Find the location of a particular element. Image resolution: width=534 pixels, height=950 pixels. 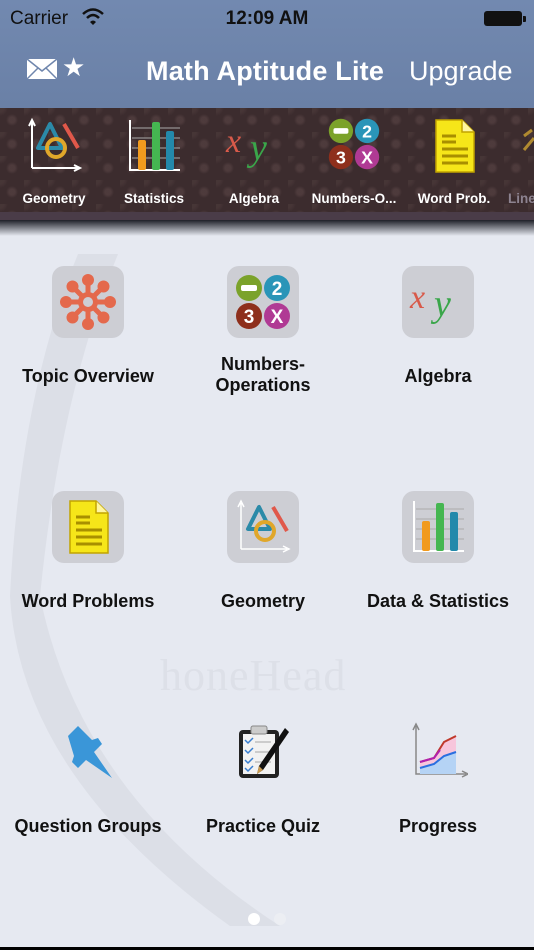

menu-topic-overview: Topic Overview is located at coordinates (88, 366).